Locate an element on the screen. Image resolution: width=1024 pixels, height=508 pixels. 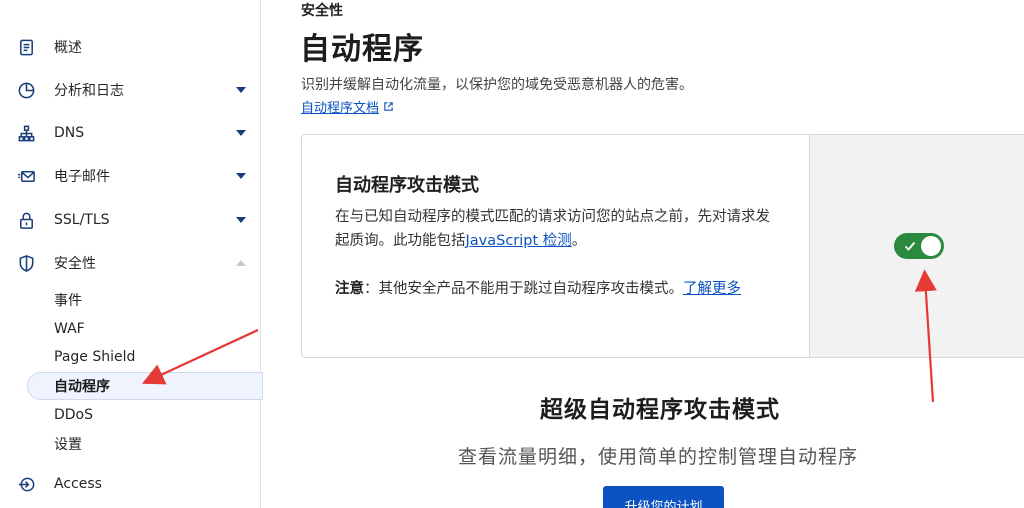
network-icon is located at coordinates (26, 133).